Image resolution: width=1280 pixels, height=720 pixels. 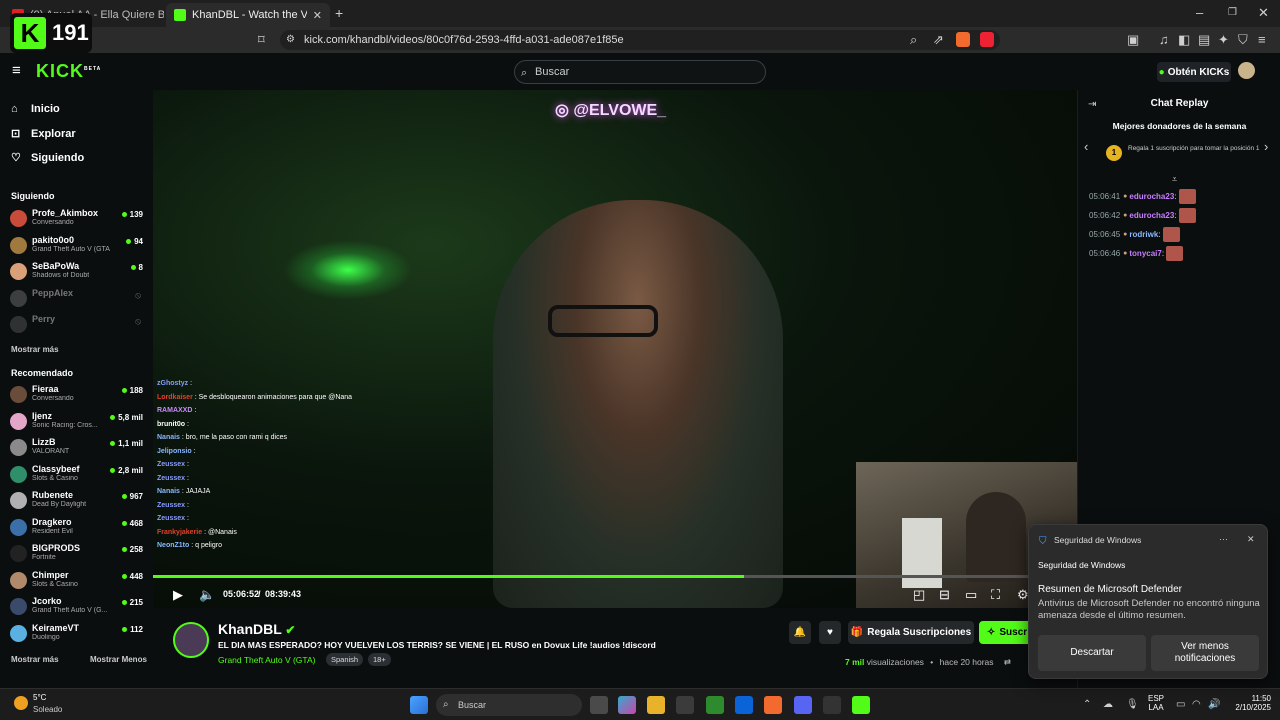 What do you see at coordinates (77, 395) in the screenshot?
I see `sidebar-channel: Fieraa Conversando 188` at bounding box center [77, 395].